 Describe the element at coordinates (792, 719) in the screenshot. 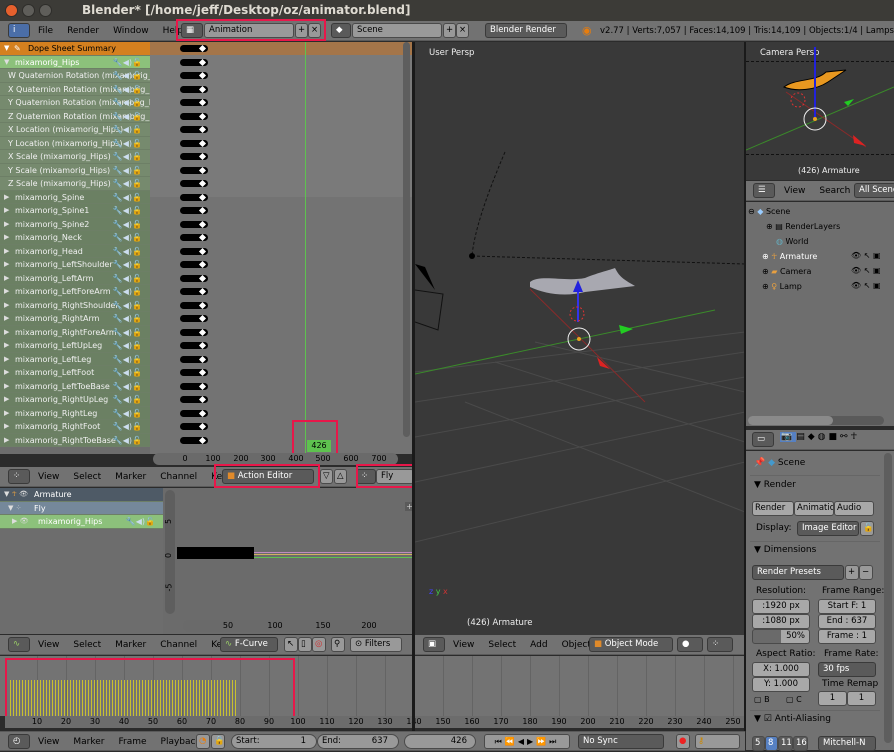

I see `anti-aliasing-panel-header: ▼ ☑ Anti-Aliasing` at that location.